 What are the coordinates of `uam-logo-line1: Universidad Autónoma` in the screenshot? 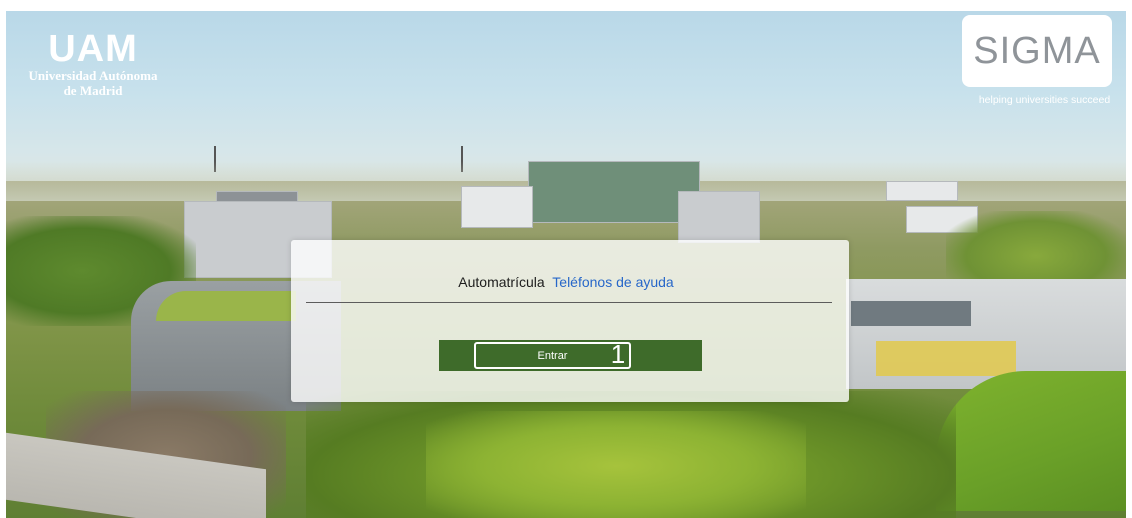 It's located at (93, 75).